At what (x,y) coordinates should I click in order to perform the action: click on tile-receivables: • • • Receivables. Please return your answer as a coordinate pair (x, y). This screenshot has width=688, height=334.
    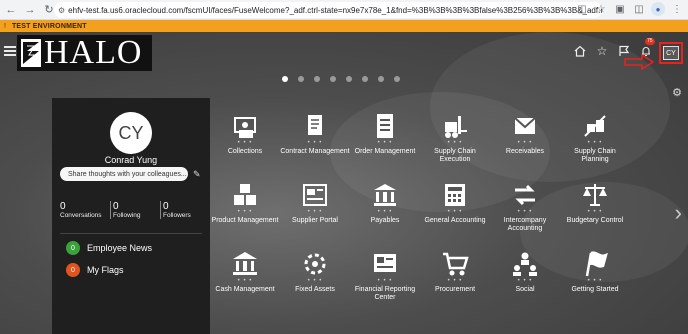
    Looking at the image, I should click on (525, 143).